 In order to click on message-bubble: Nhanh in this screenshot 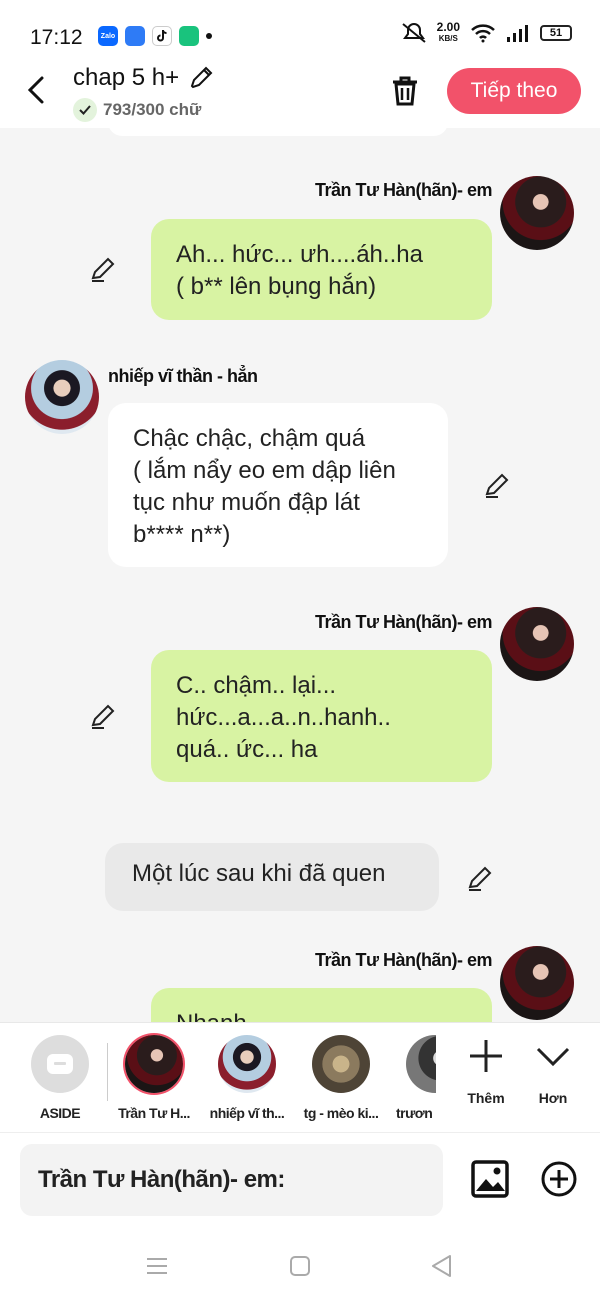, I will do `click(321, 1005)`.